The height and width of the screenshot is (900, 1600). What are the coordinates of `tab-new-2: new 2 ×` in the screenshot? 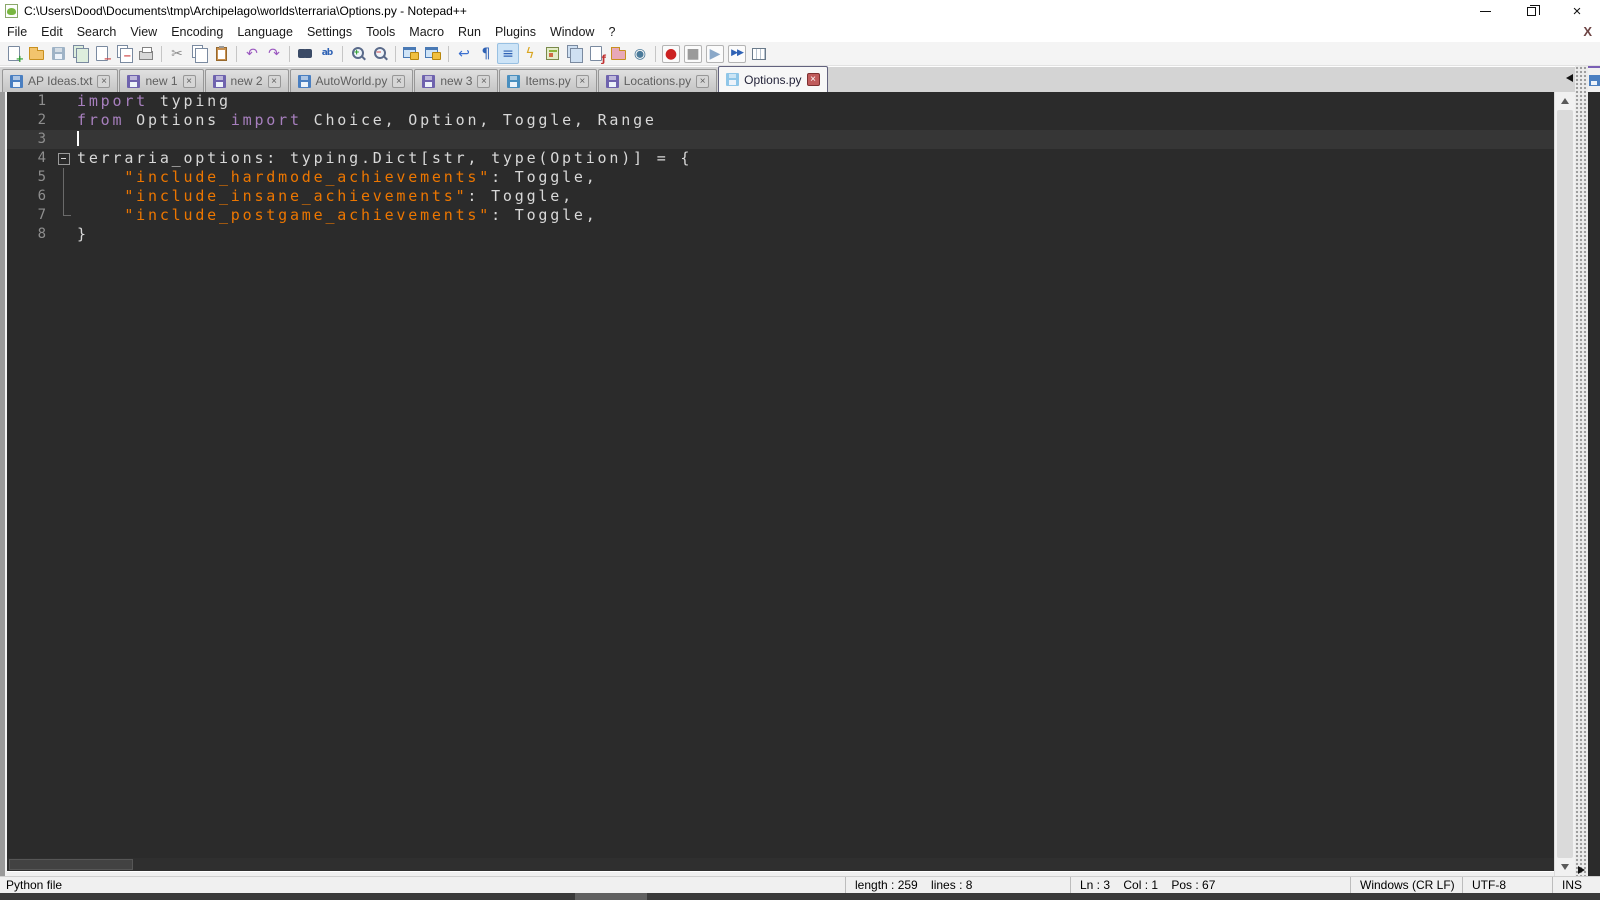 It's located at (246, 80).